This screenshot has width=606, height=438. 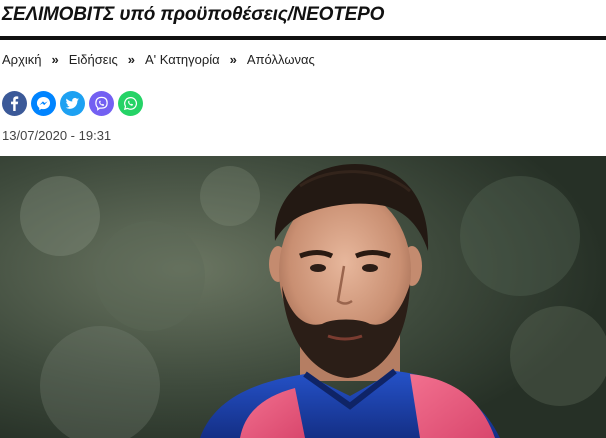 I want to click on breadcrumb-team-link: Απόλλωνας, so click(x=281, y=59).